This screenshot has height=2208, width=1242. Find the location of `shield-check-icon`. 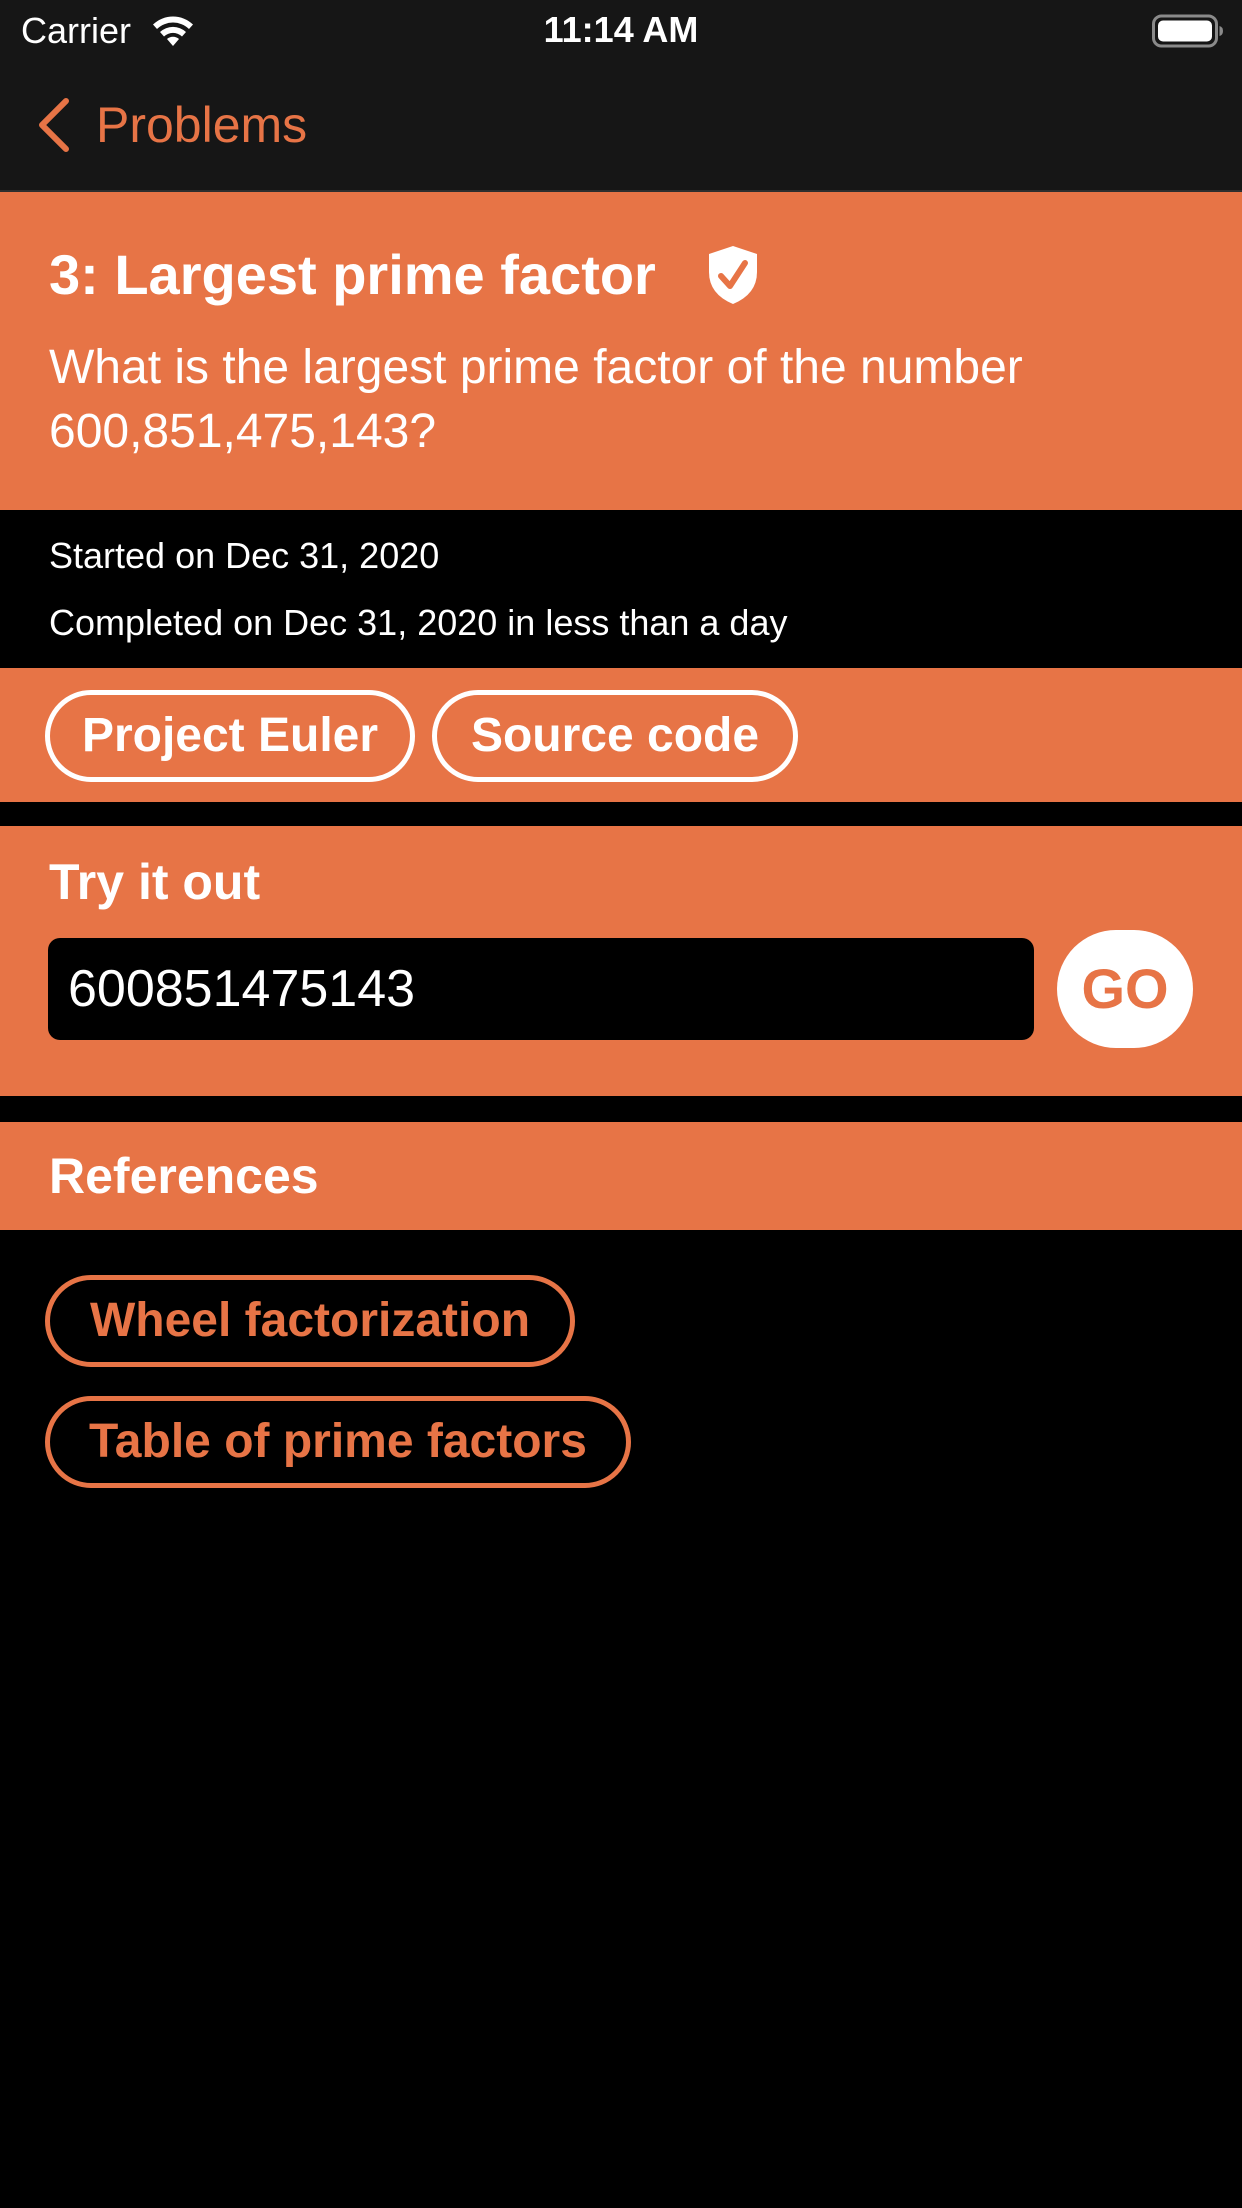

shield-check-icon is located at coordinates (733, 275).